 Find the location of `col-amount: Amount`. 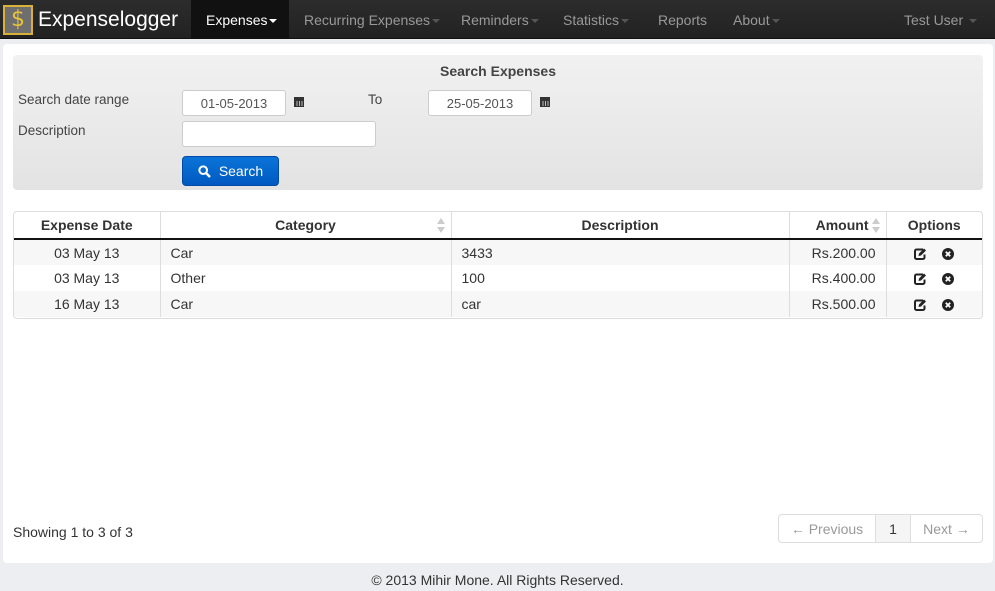

col-amount: Amount is located at coordinates (837, 226).